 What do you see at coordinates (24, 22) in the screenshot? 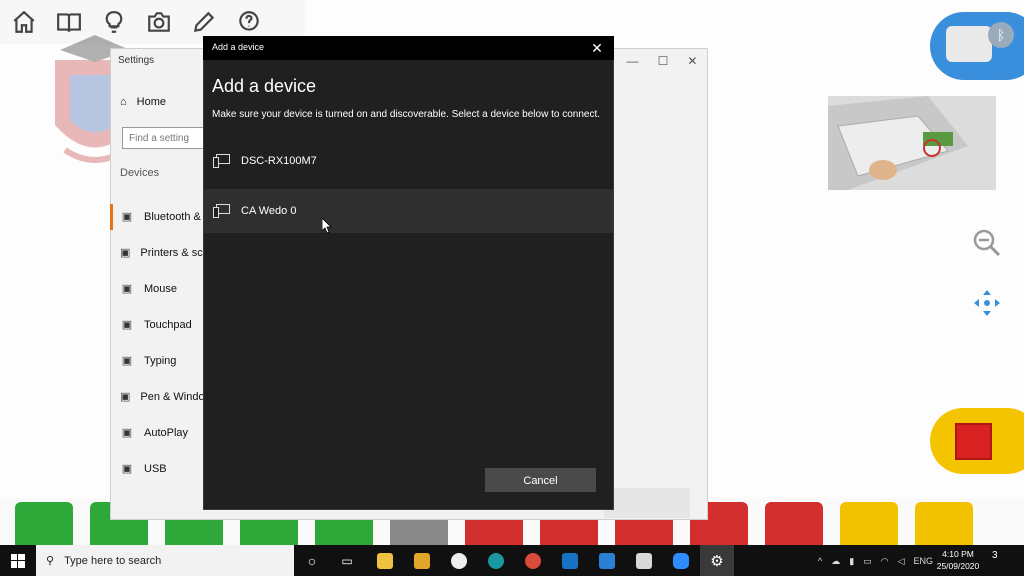
I see `home-icon` at bounding box center [24, 22].